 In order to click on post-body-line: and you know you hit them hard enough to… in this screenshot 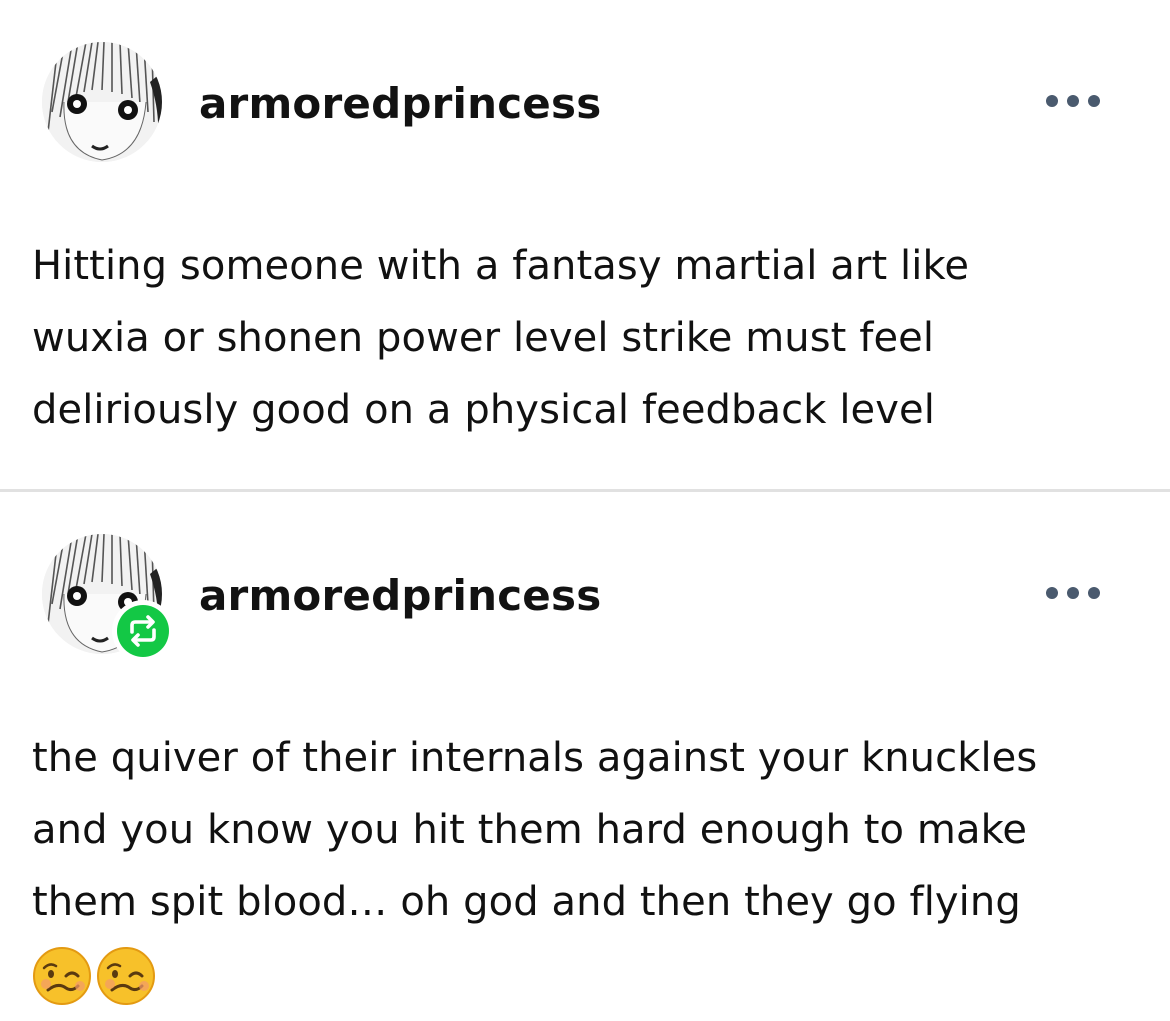, I will do `click(530, 830)`.